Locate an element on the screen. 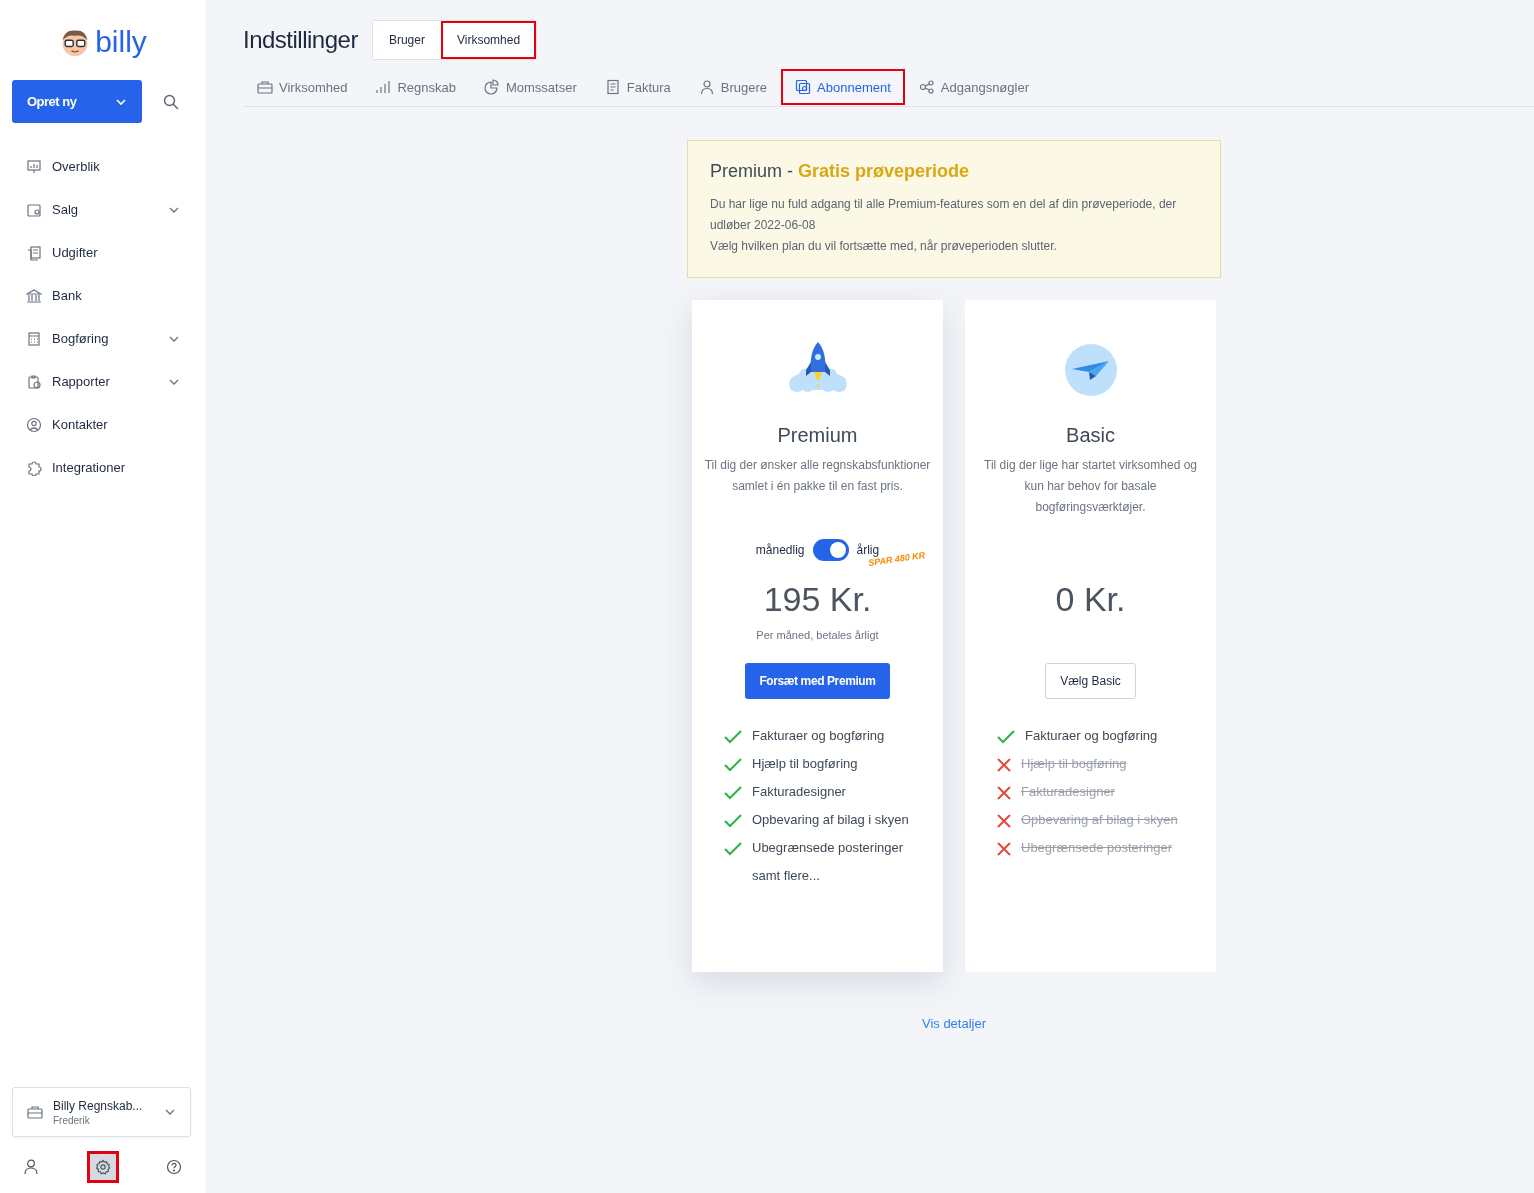 The image size is (1534, 1193). plan-description: Til dig der ønsker alle regnskabsfunktioner samlet i én pakke til en fast pris. is located at coordinates (817, 476).